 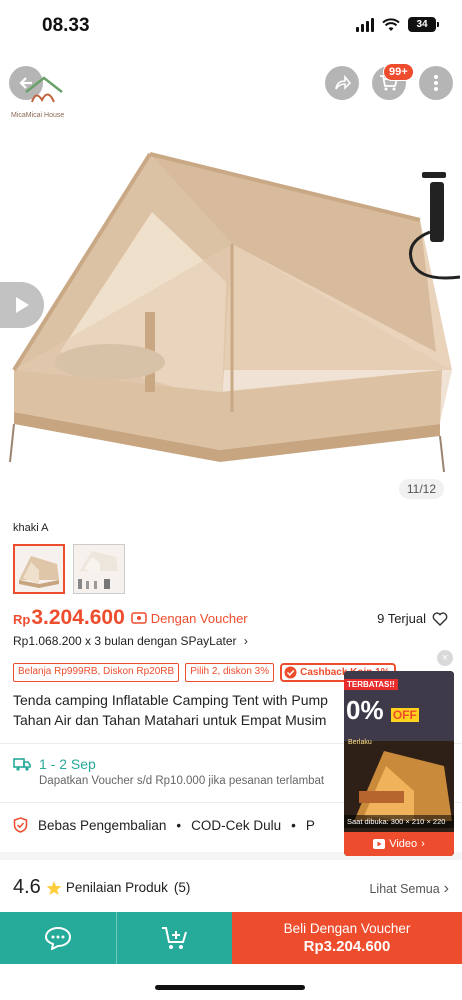 I want to click on add-to-cart-button, so click(x=174, y=938).